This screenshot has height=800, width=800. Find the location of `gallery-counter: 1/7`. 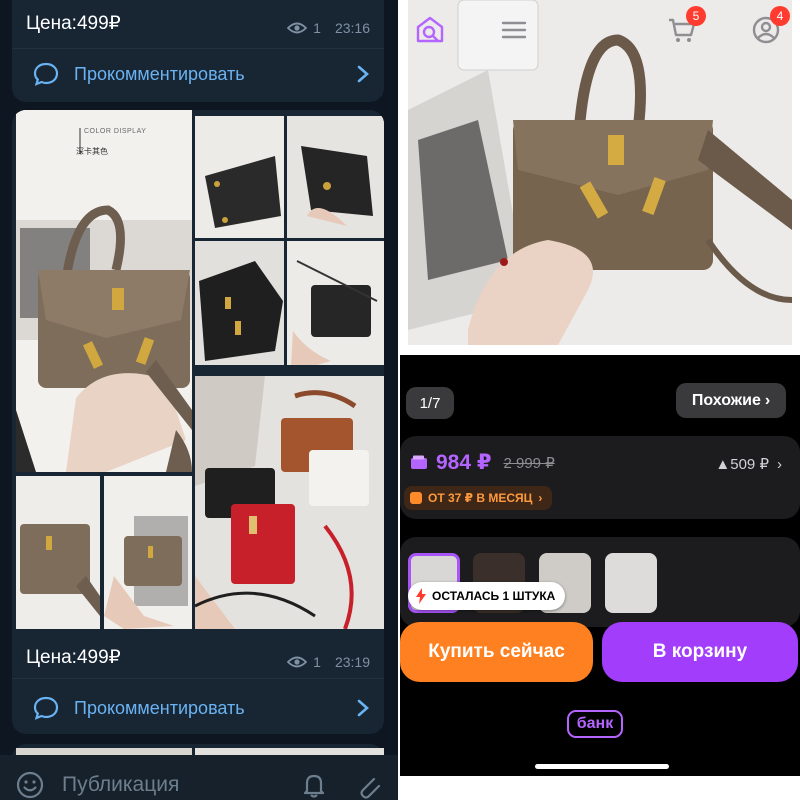

gallery-counter: 1/7 is located at coordinates (430, 403).